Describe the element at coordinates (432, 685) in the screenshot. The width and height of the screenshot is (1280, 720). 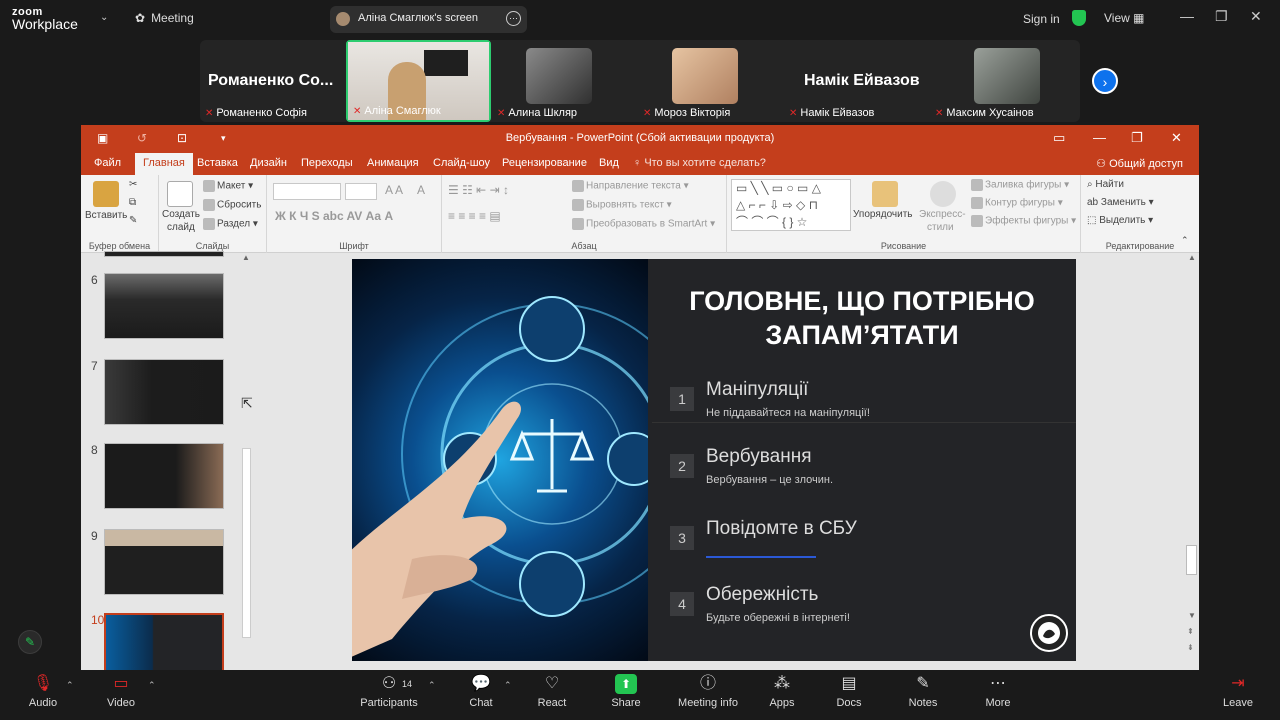
I see `participants-caret-icon: ⌃` at that location.